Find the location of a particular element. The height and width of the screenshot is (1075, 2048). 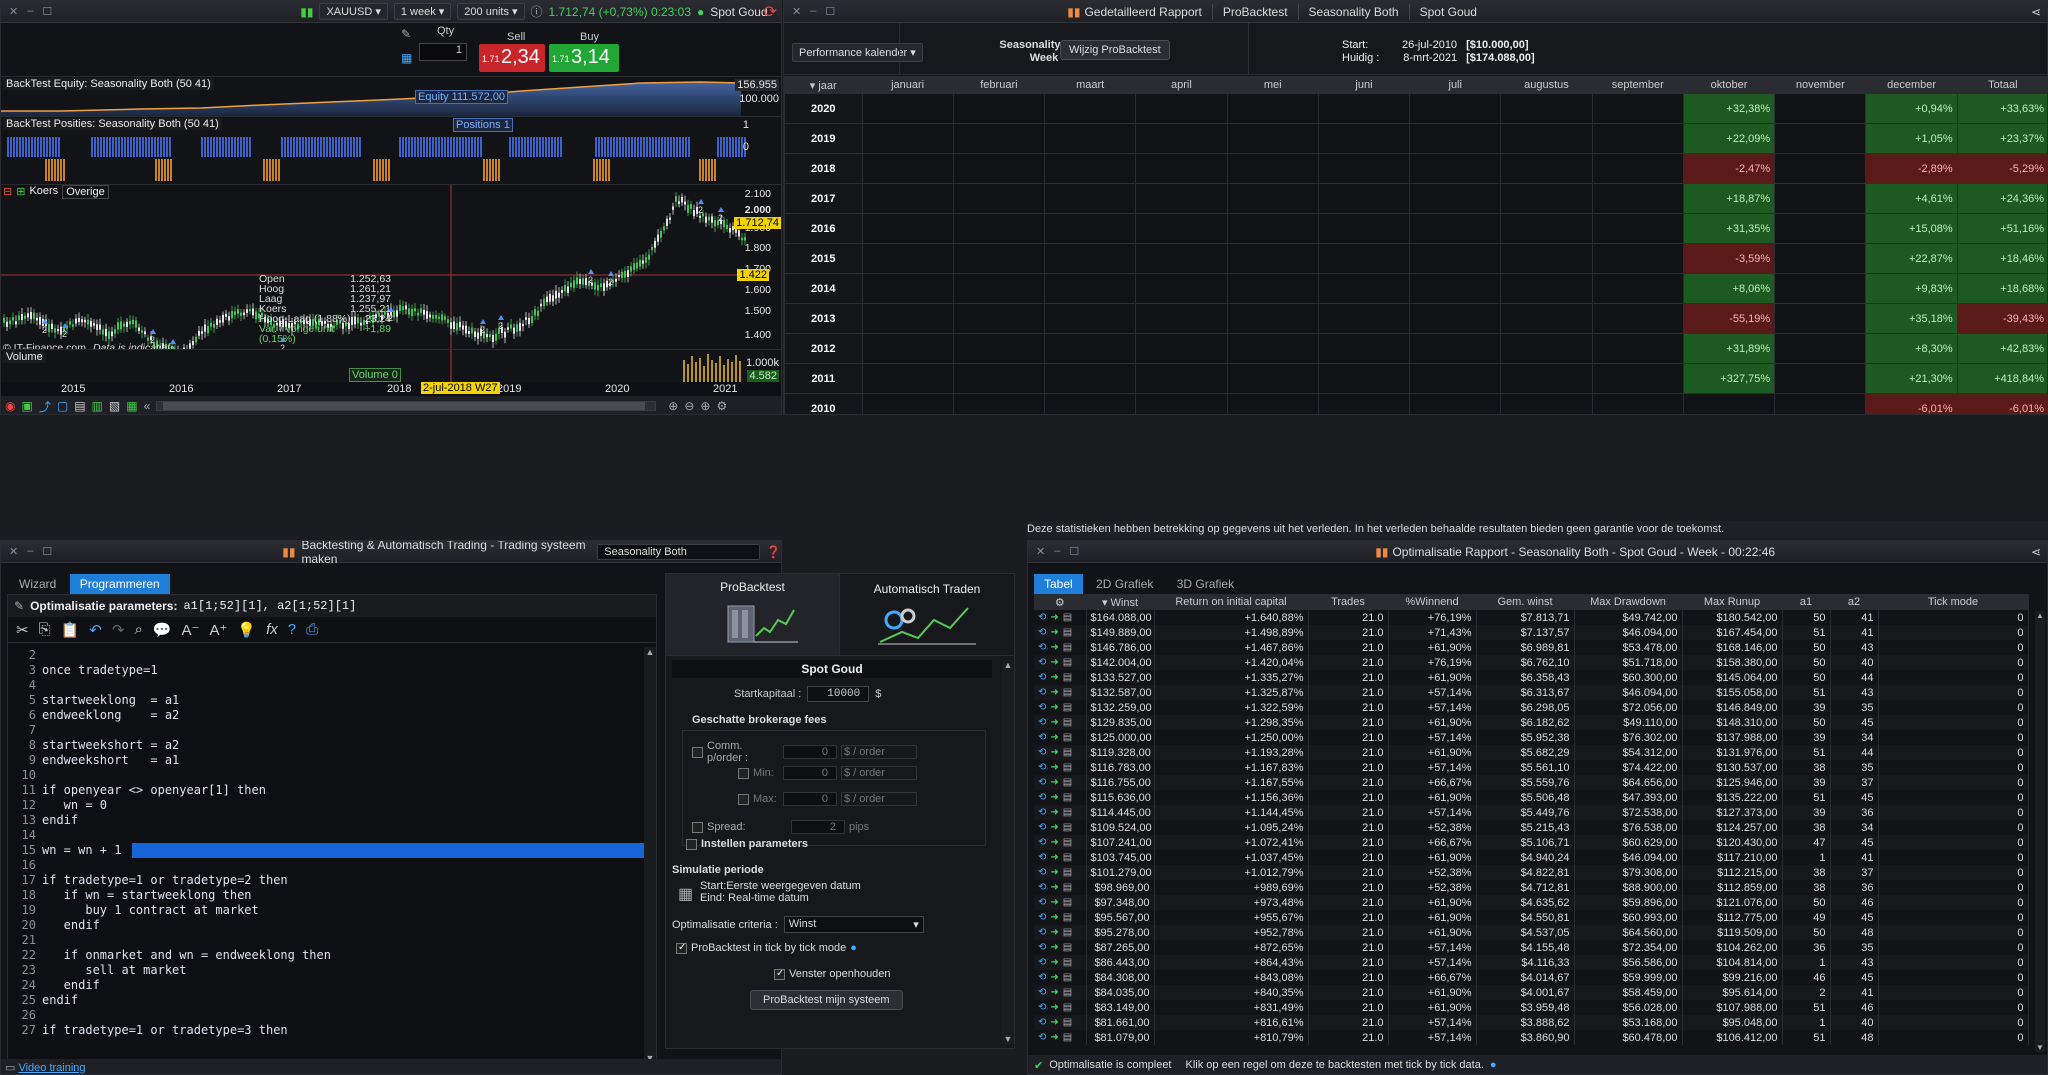

column-header: oktober is located at coordinates (1729, 85).